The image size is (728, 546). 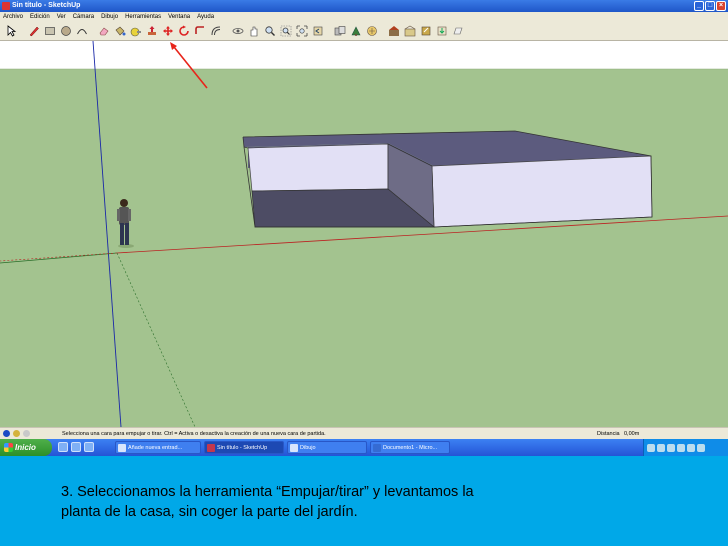 I want to click on menu-ventana: Ventana, so click(x=179, y=17).